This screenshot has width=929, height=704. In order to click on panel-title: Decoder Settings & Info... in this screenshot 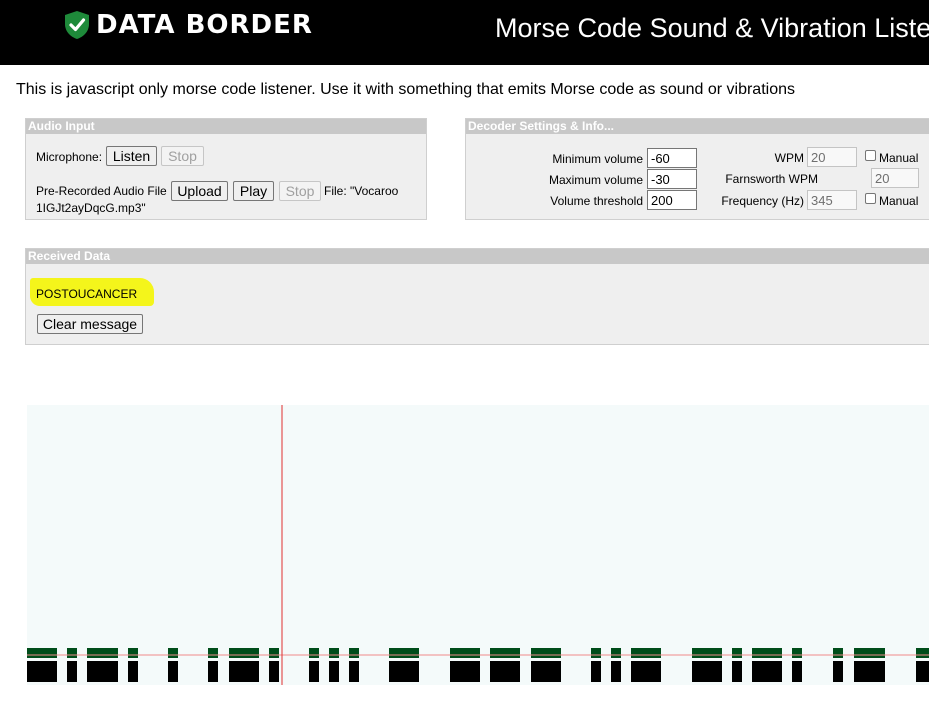, I will do `click(697, 126)`.